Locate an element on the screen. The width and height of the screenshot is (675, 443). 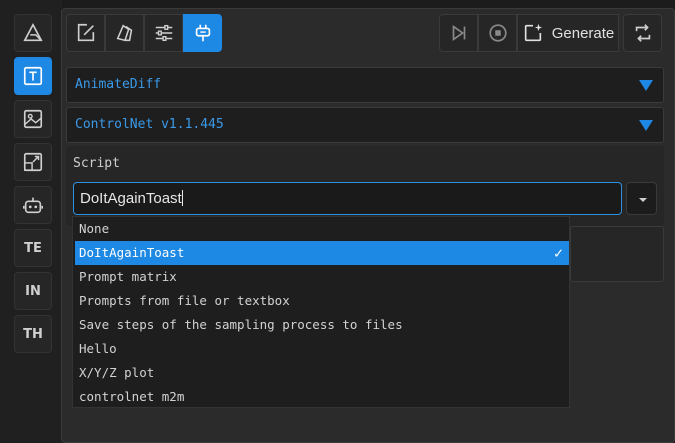
styles-button is located at coordinates (124, 33).